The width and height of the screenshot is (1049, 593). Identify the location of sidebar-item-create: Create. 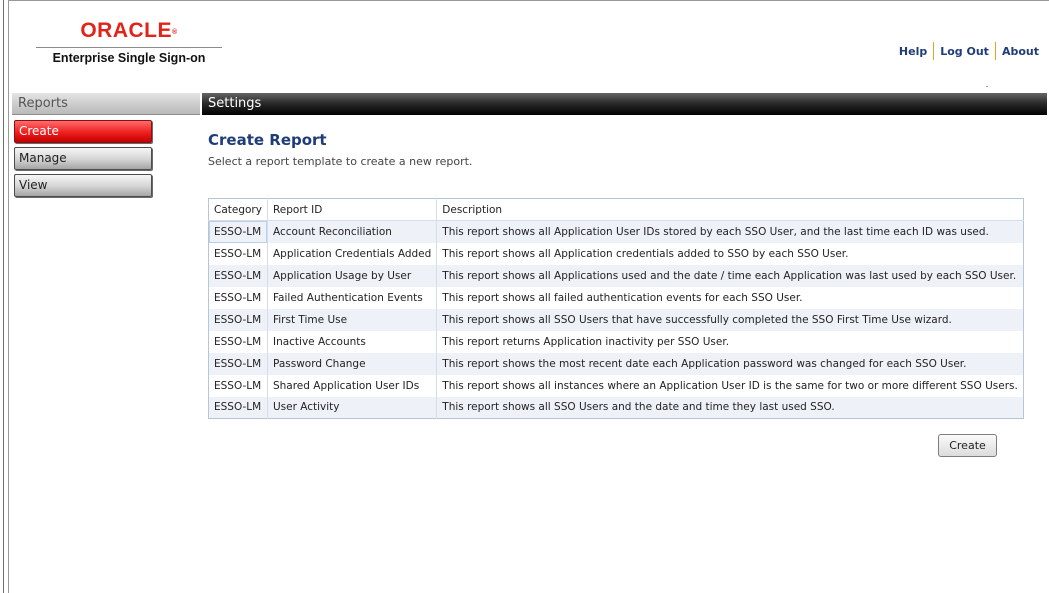
(83, 131).